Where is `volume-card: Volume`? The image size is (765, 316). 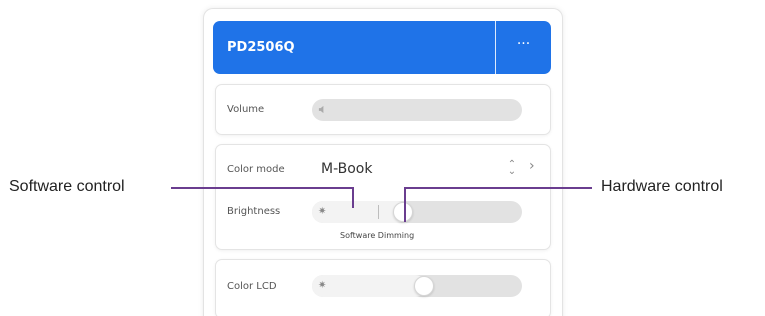 volume-card: Volume is located at coordinates (383, 109).